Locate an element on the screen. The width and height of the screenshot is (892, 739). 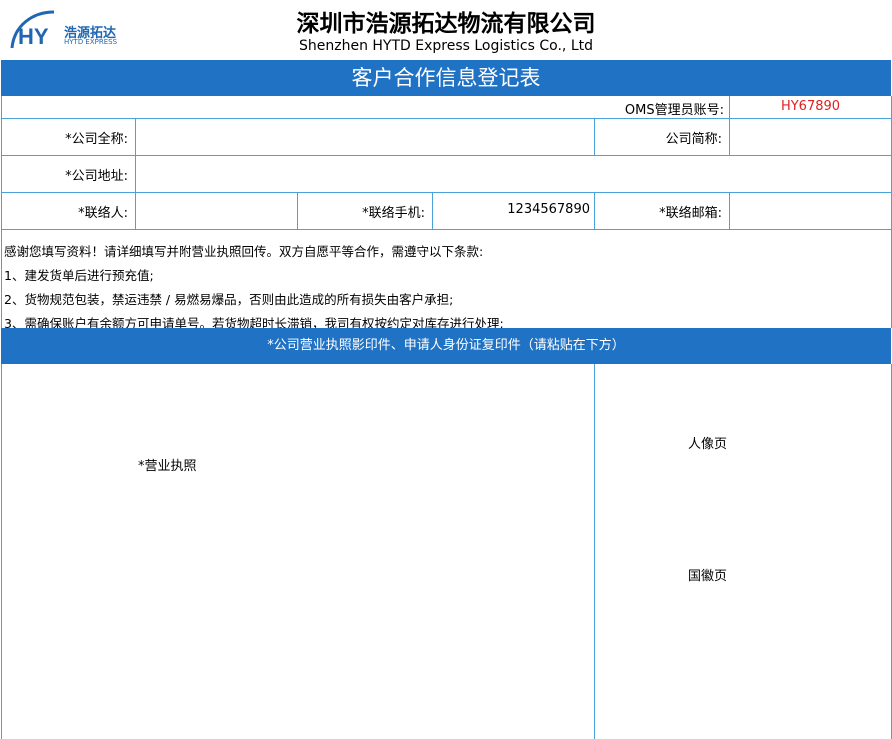
company-name-english: Shenzhen HYTD Express Logistics Co., Ltd is located at coordinates (445, 46).